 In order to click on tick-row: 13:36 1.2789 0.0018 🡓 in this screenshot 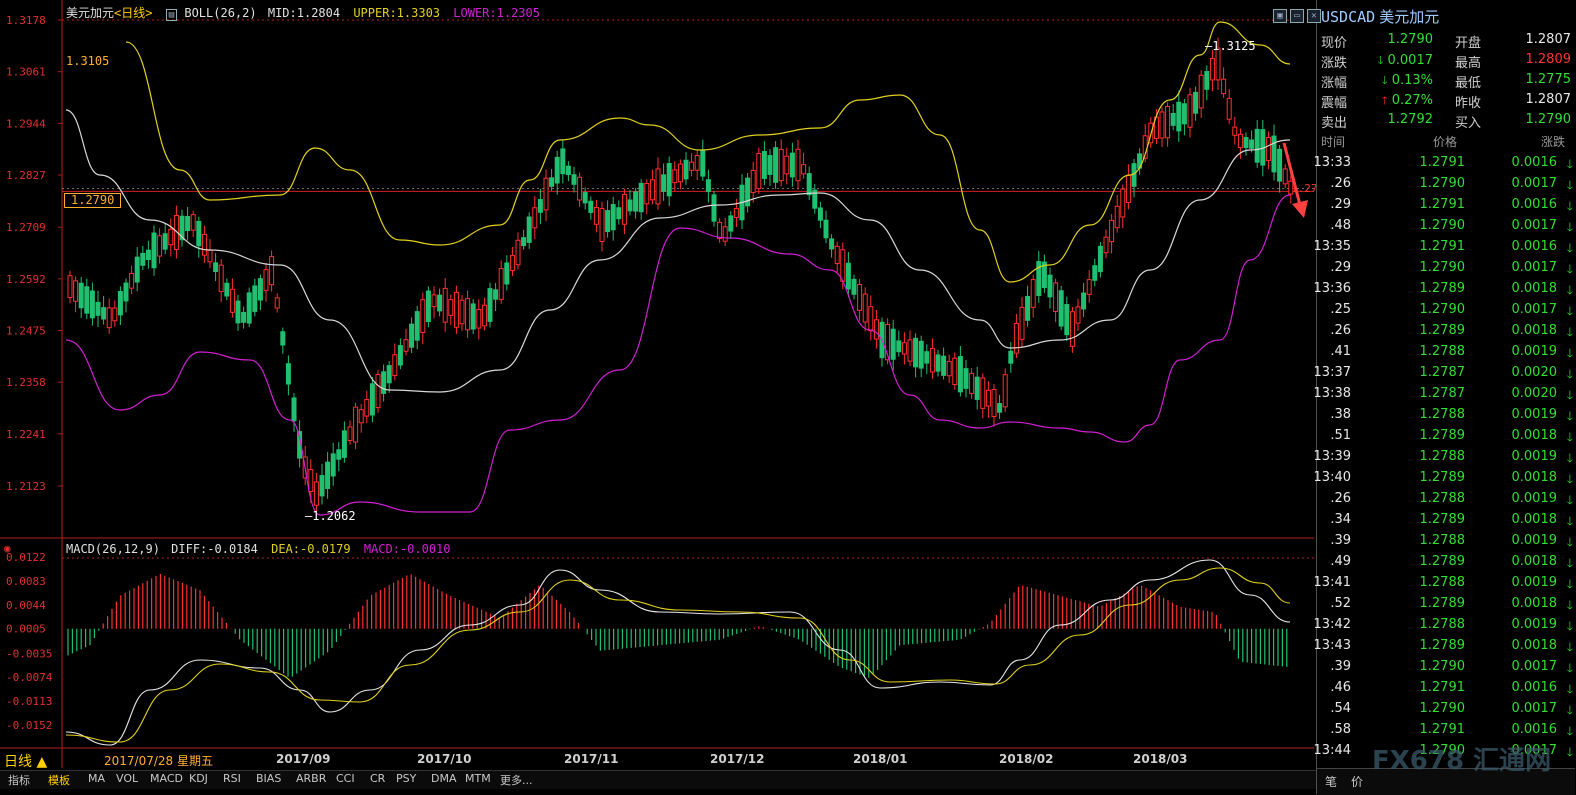, I will do `click(1444, 291)`.